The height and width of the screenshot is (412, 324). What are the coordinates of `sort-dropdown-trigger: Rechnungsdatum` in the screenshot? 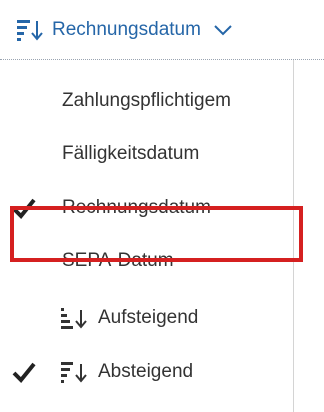 It's located at (162, 30).